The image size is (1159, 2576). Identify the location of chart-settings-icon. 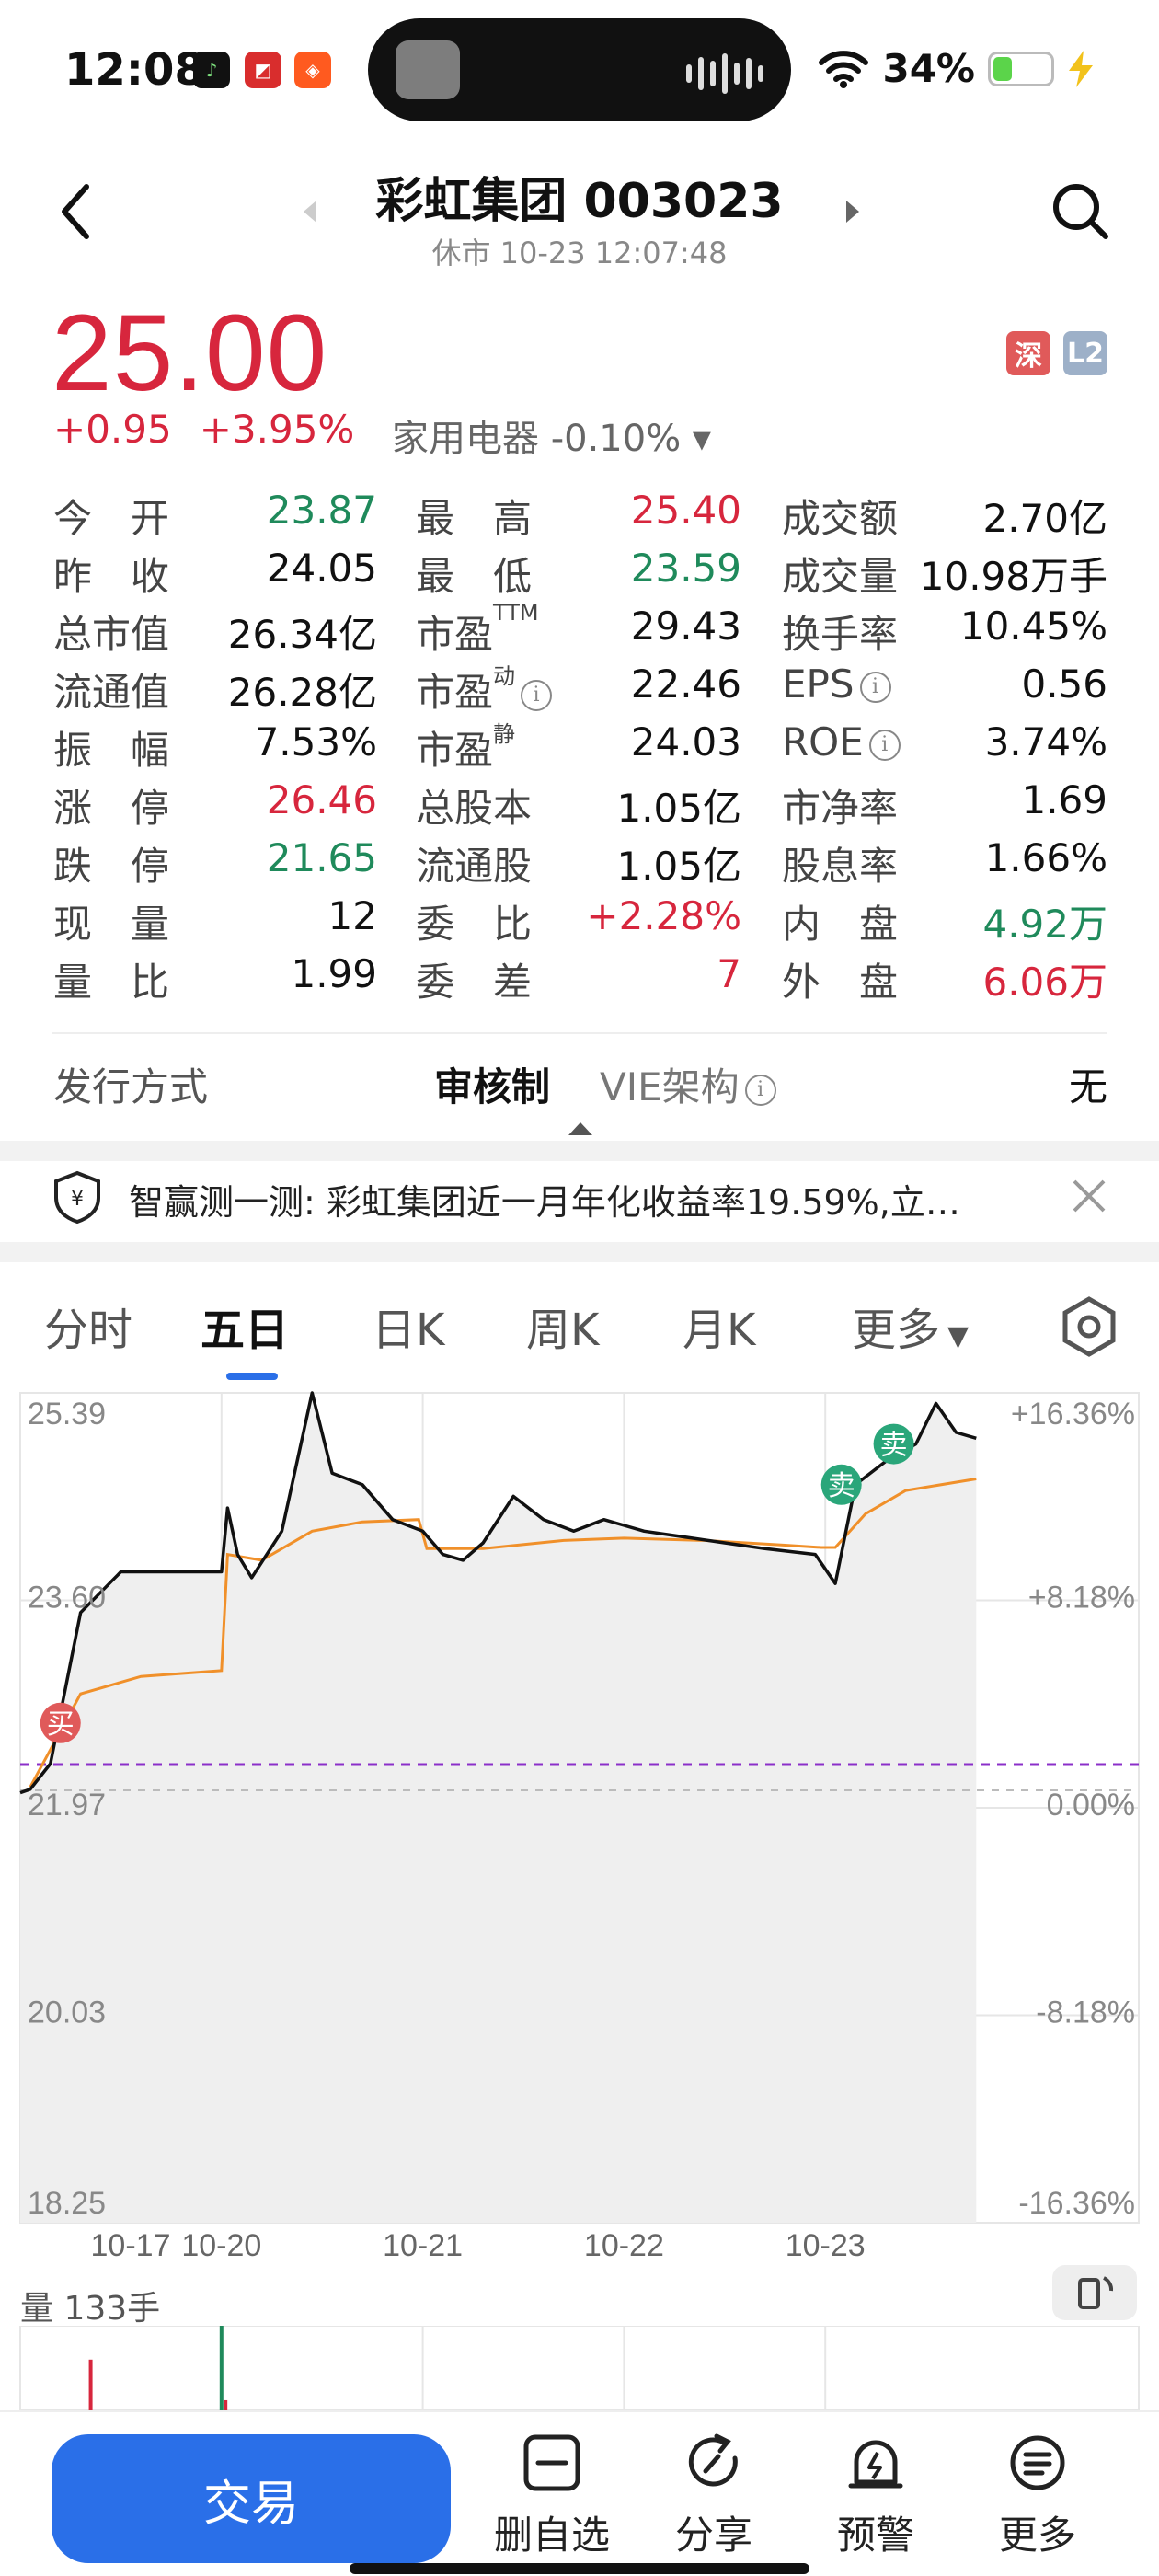
(1089, 1326).